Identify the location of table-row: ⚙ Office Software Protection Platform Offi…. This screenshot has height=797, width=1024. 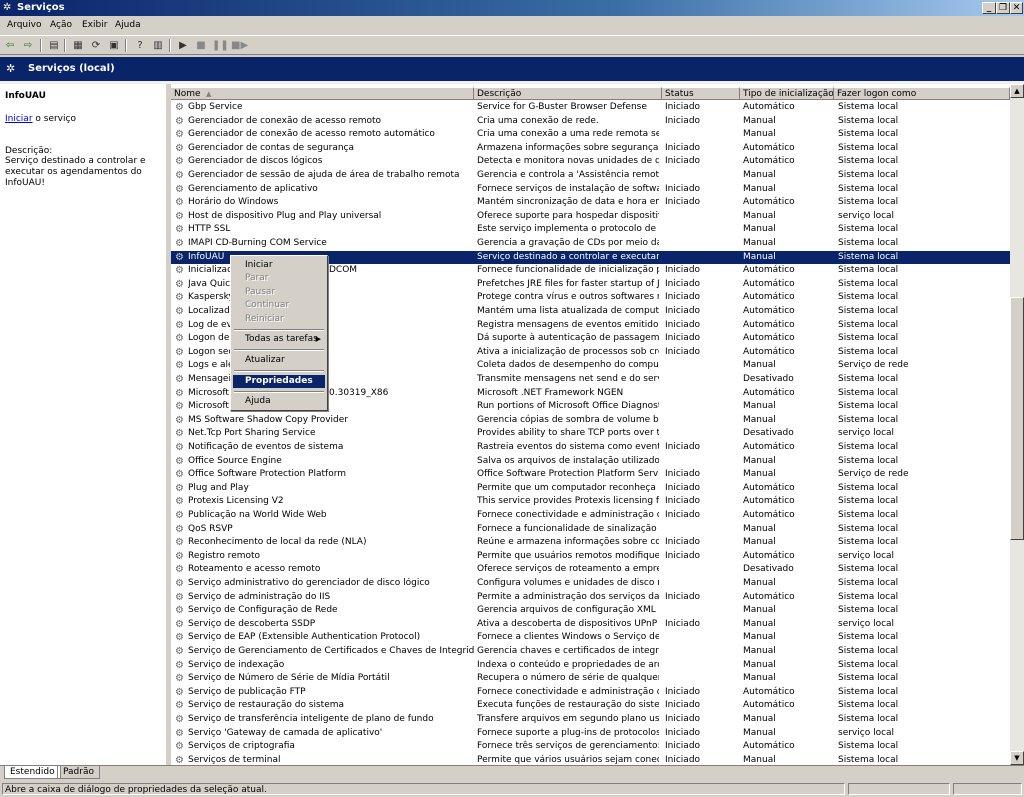
(590, 475).